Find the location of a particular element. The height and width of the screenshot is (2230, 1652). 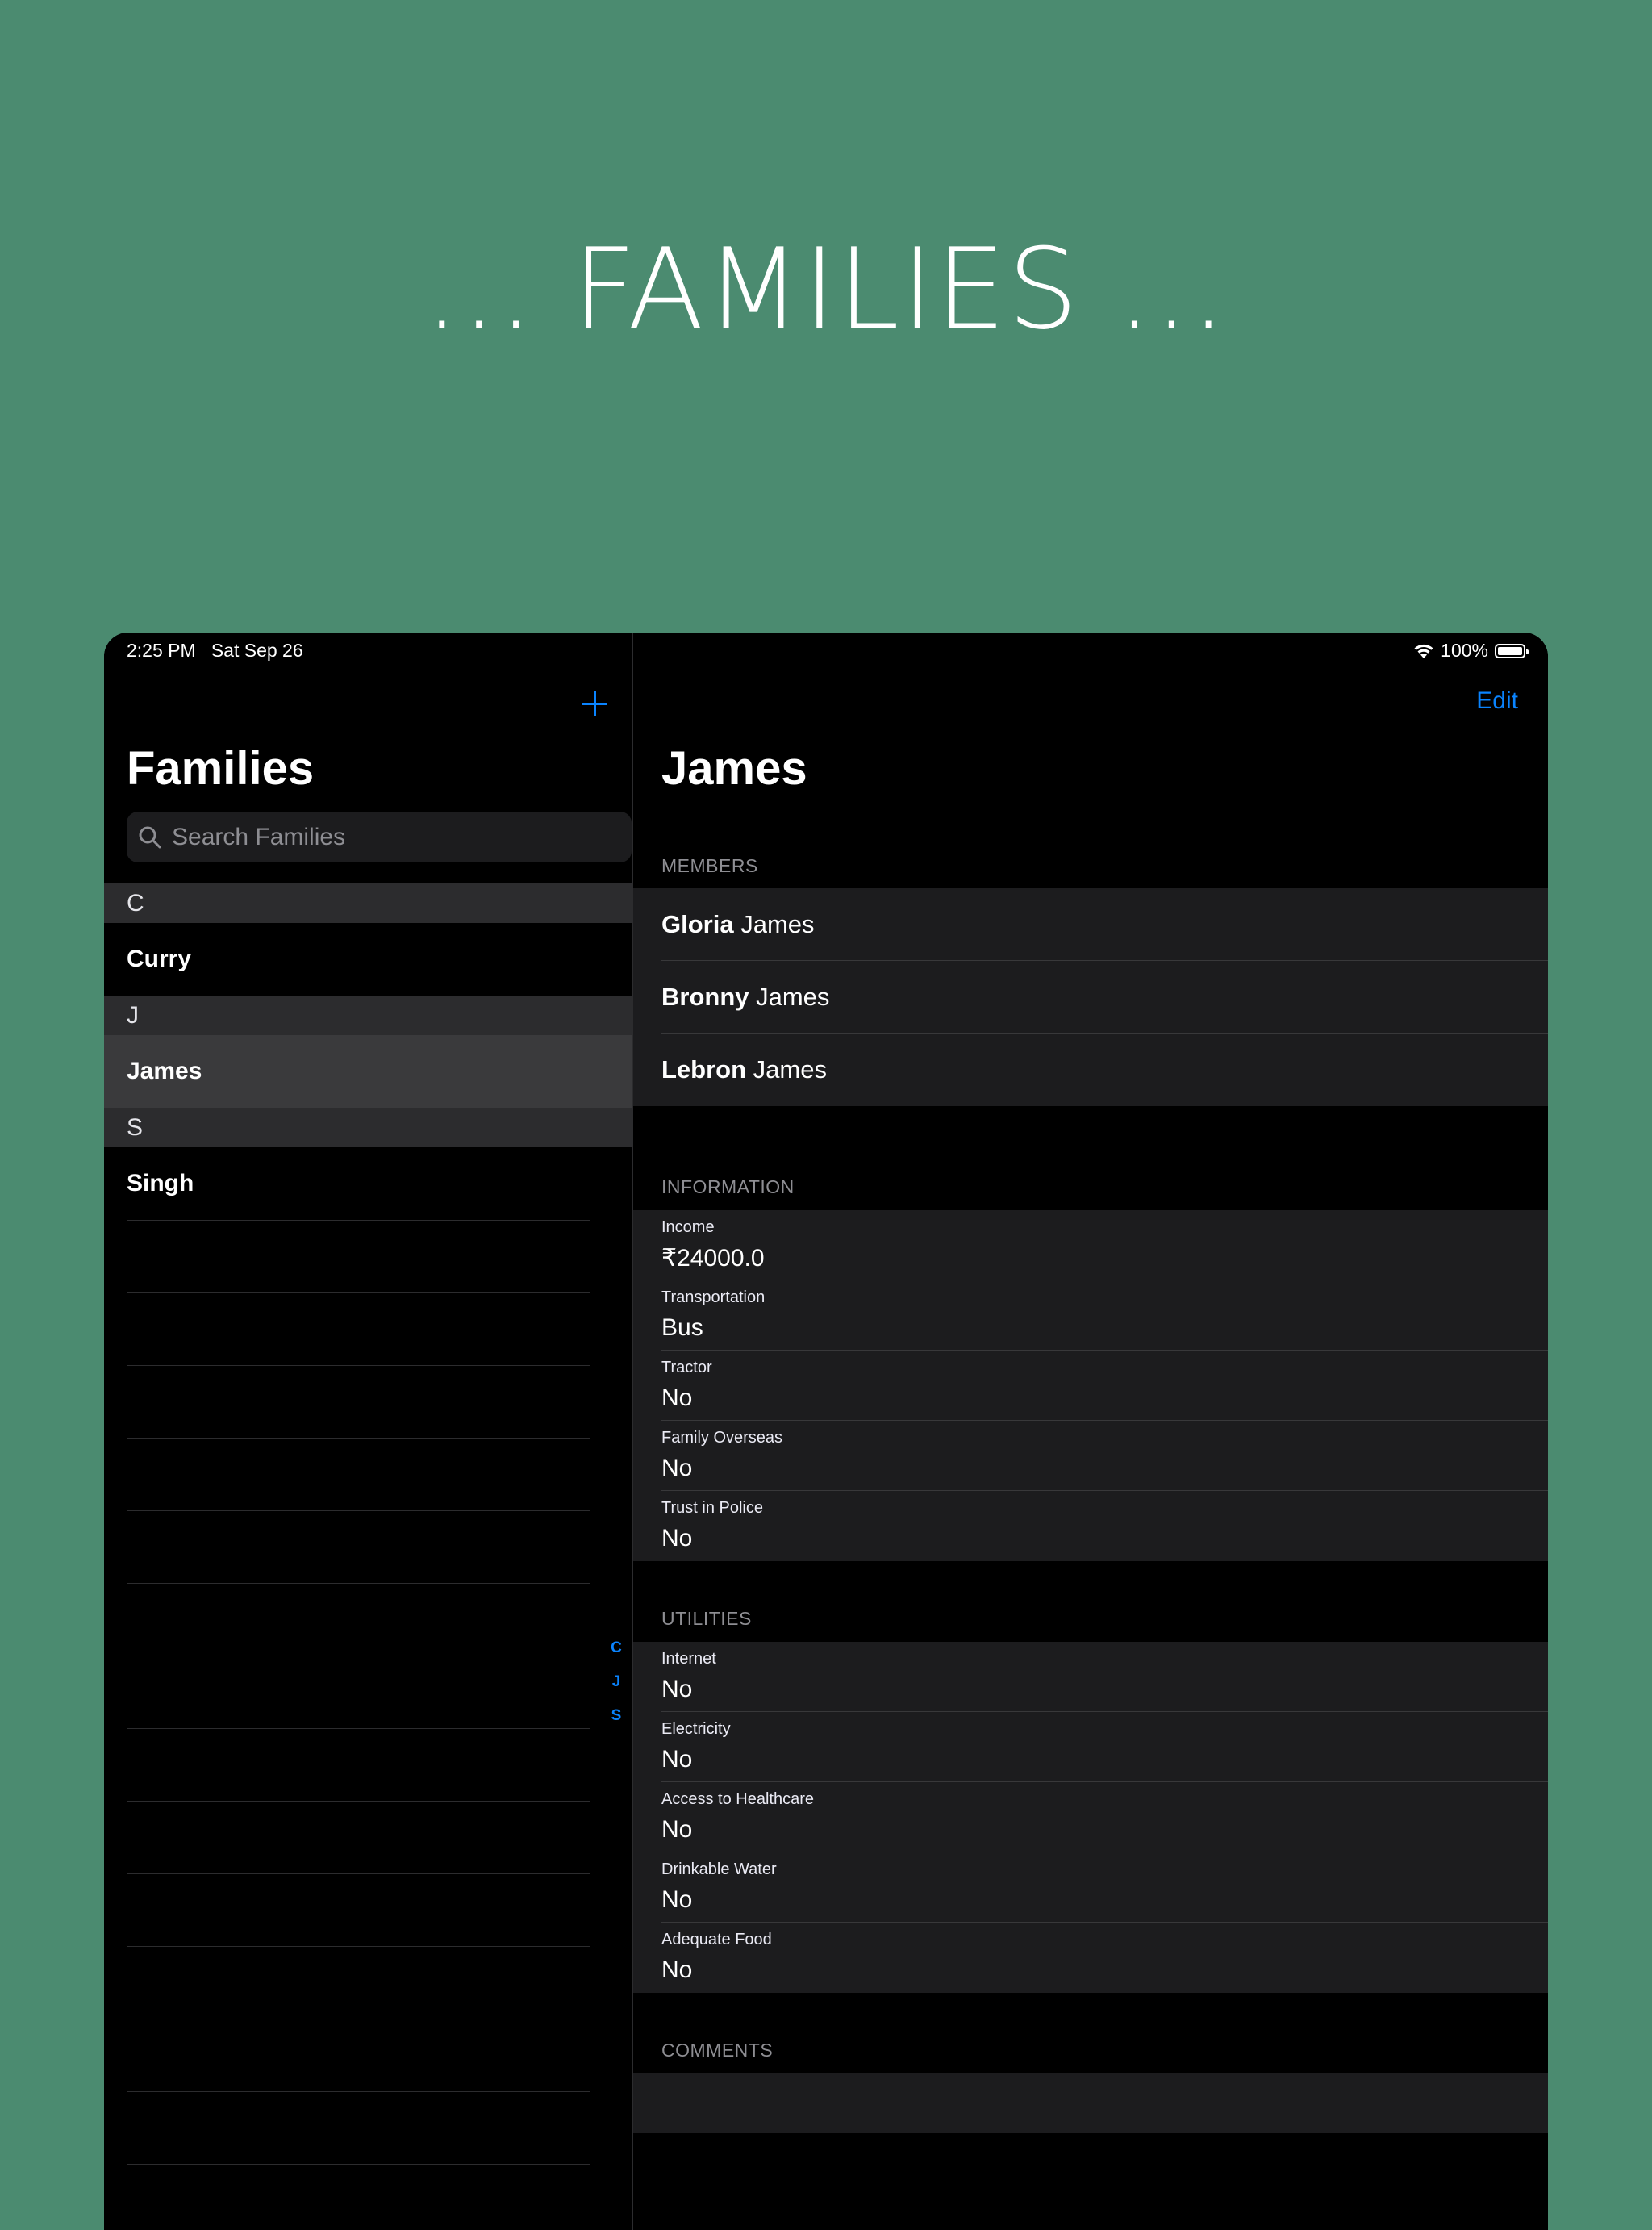

status-right: 100% is located at coordinates (1471, 651).